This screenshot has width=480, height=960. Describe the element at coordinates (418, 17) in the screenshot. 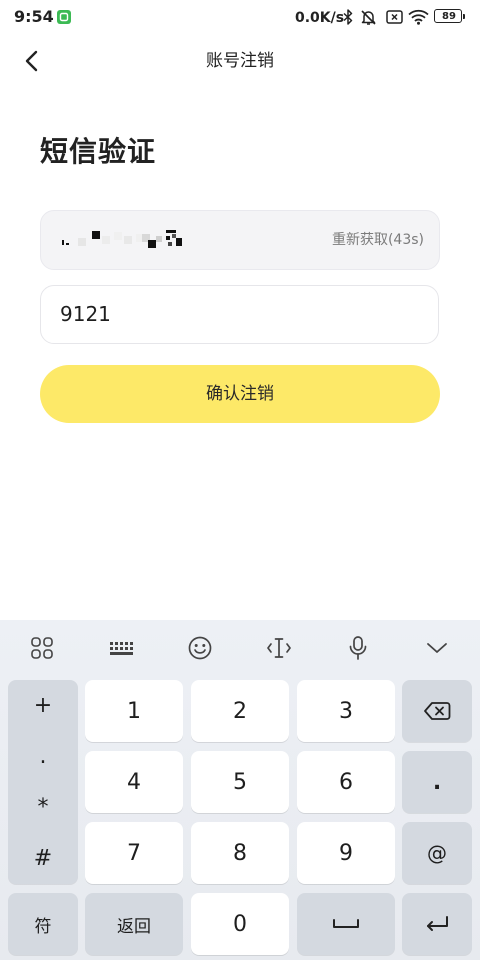

I see `wifi-icon` at that location.